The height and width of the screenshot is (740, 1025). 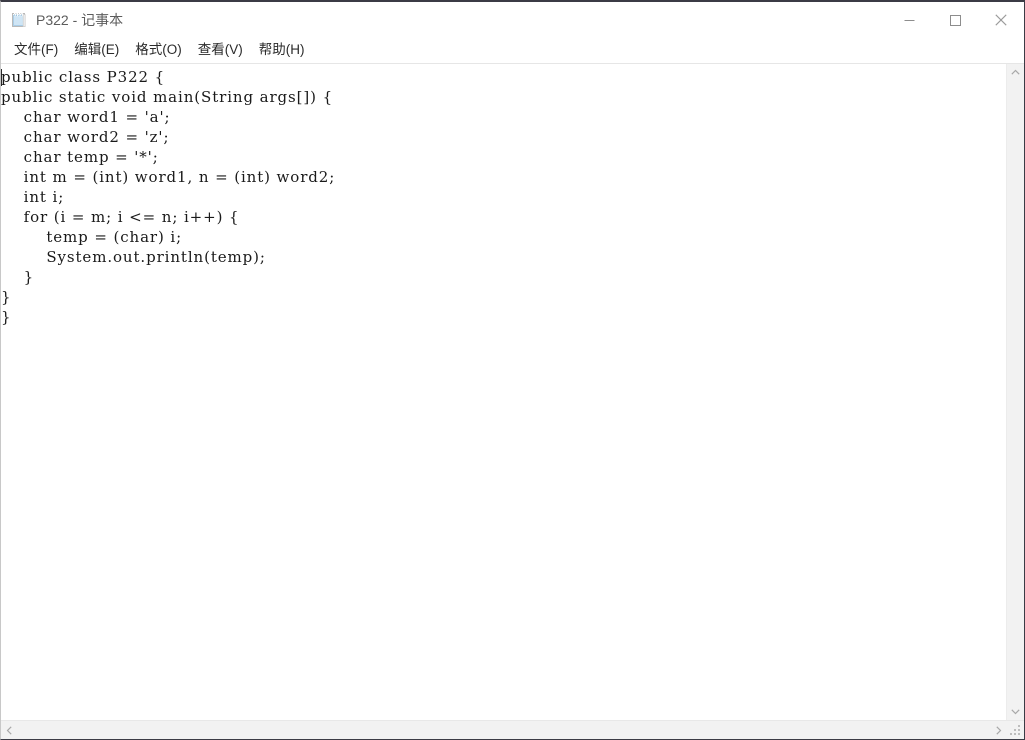 I want to click on vertical-scroll-track, so click(x=1015, y=392).